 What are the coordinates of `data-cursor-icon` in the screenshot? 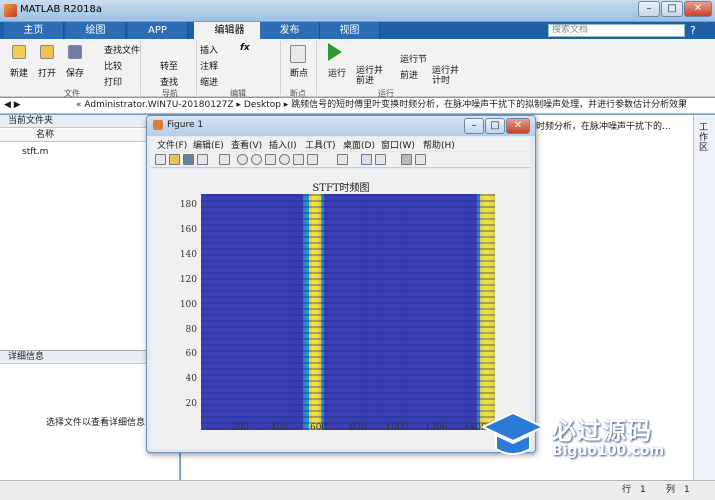 It's located at (298, 159).